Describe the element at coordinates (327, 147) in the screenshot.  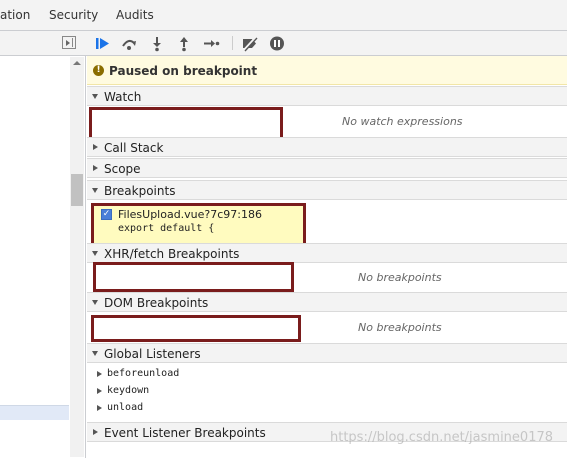
I see `section-call-stack: Call Stack` at that location.